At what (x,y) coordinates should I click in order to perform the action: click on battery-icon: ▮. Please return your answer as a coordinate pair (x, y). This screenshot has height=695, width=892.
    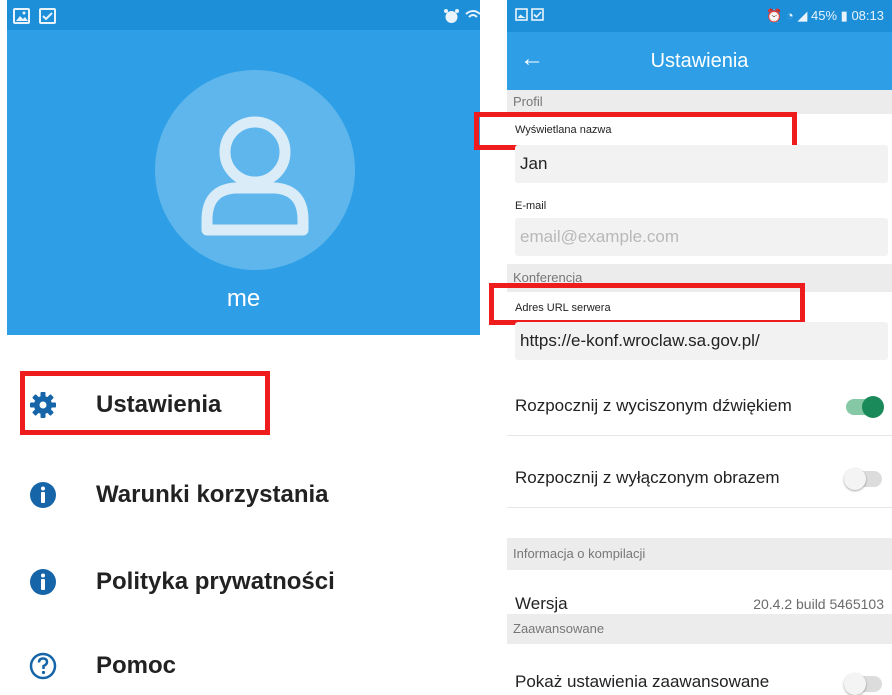
    Looking at the image, I should click on (844, 15).